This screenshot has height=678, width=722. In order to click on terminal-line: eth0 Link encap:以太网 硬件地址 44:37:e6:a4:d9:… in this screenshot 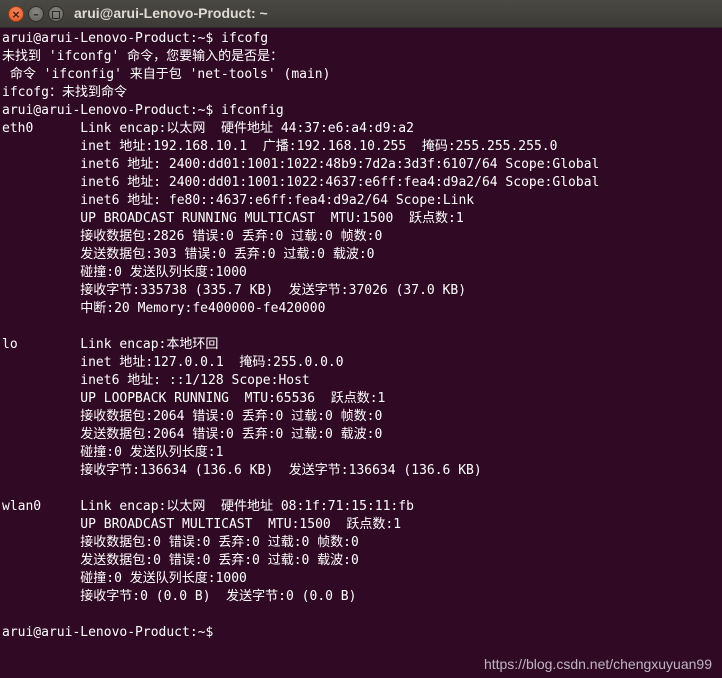, I will do `click(208, 128)`.